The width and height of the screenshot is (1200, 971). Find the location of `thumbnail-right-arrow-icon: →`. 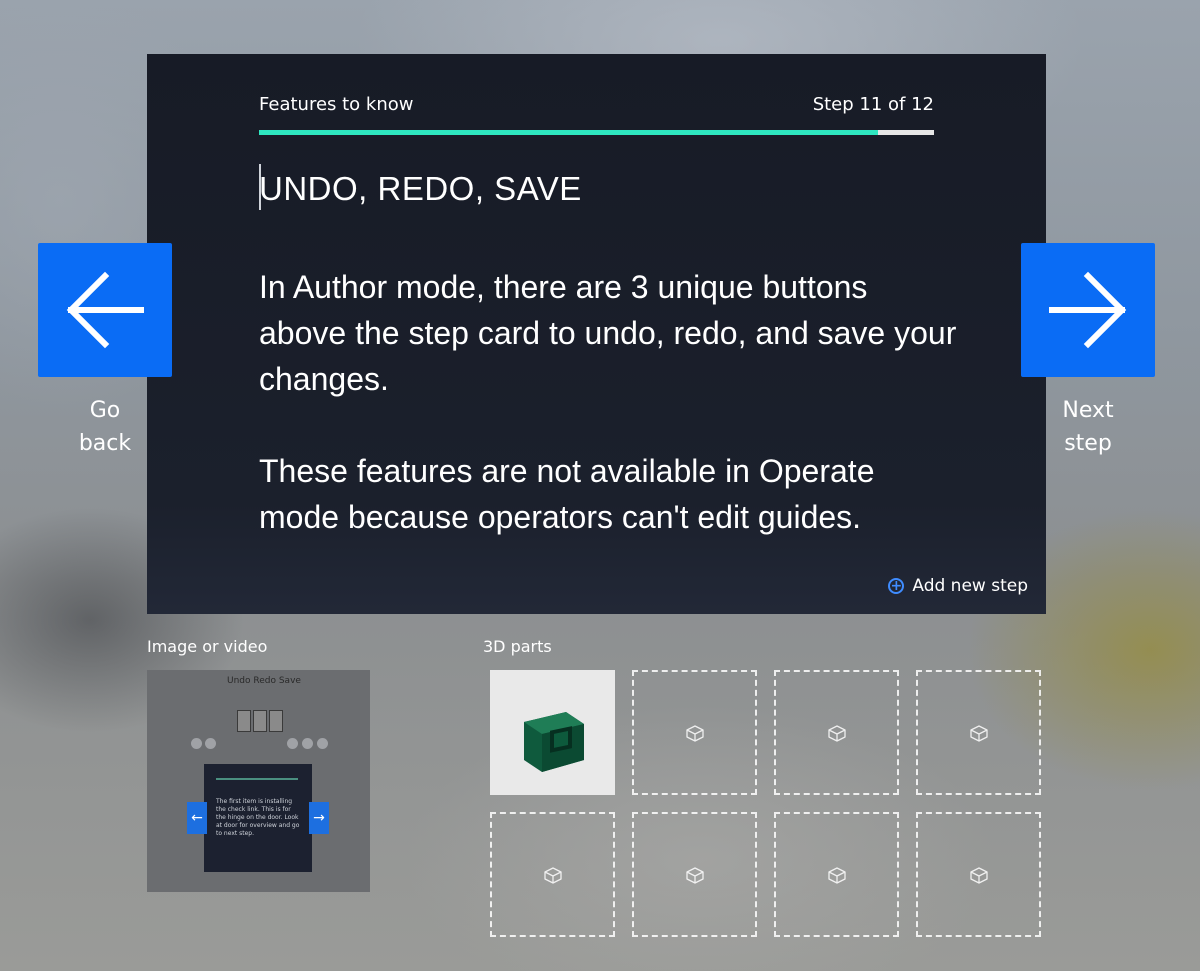

thumbnail-right-arrow-icon: → is located at coordinates (319, 818).